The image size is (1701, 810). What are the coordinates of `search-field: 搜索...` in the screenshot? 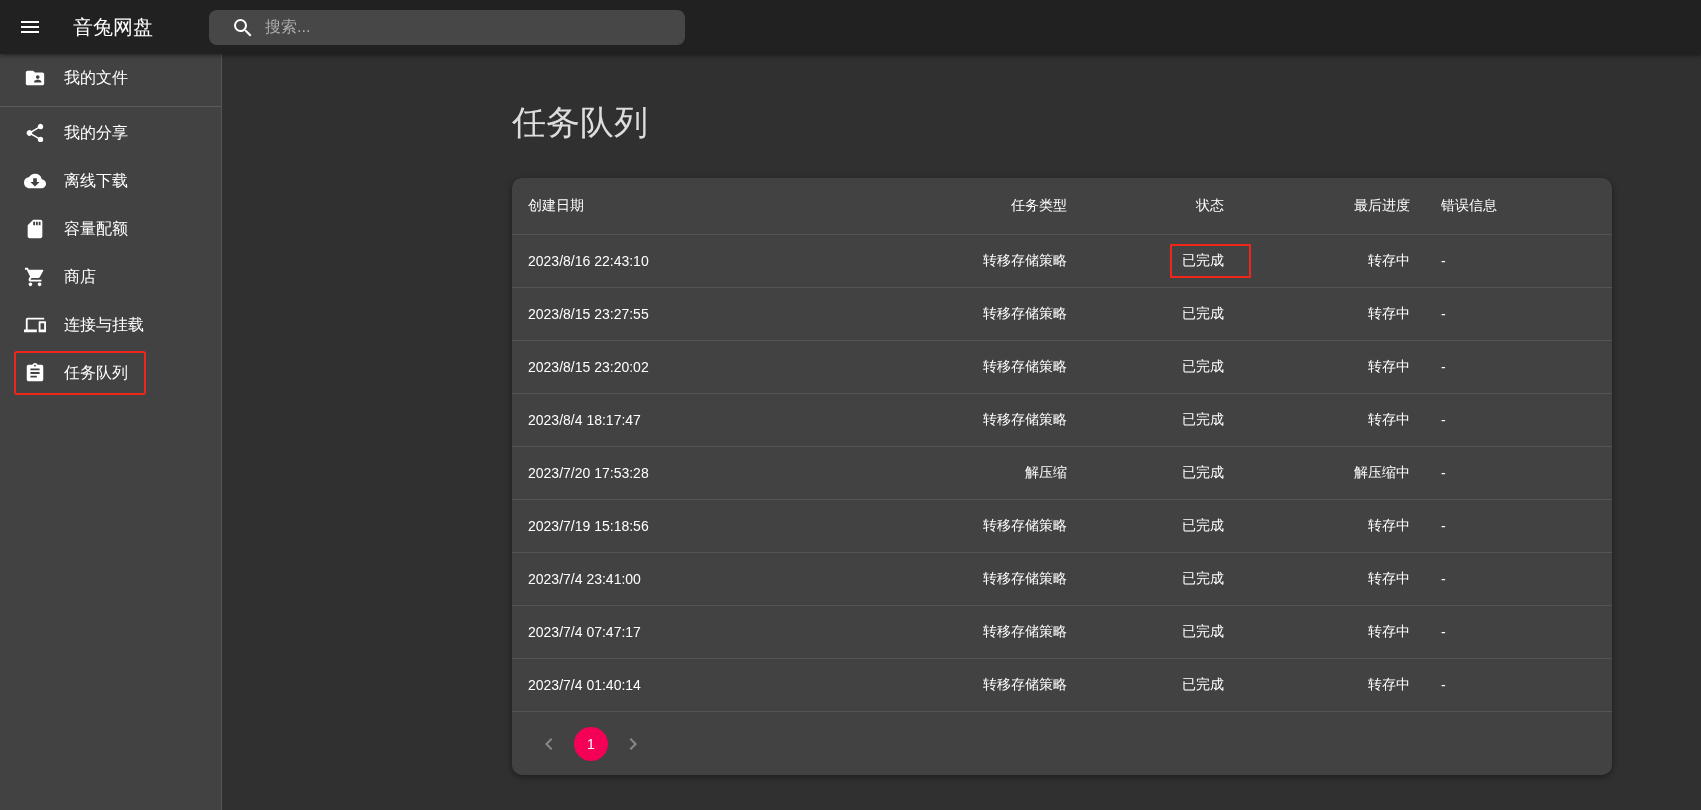 It's located at (447, 27).